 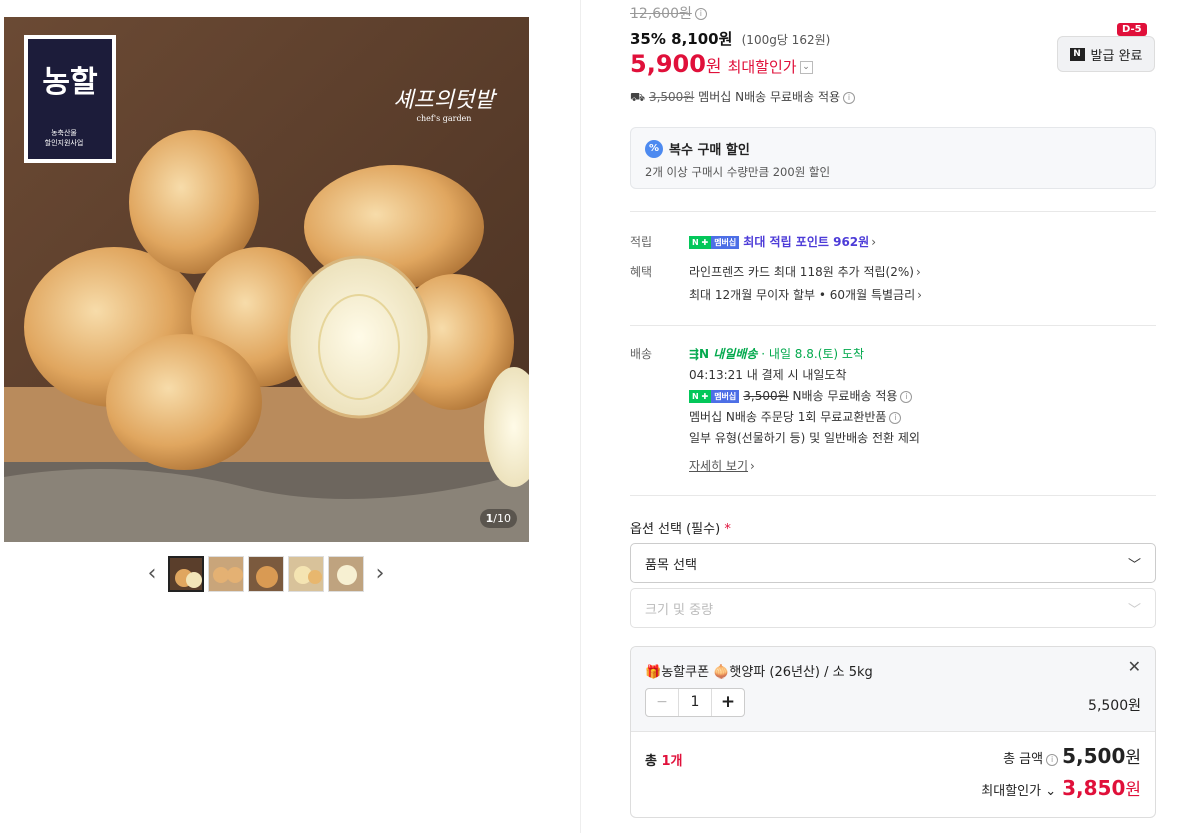 What do you see at coordinates (768, 375) in the screenshot?
I see `countdown-line: 04:13:21 내 결제 시 내일도착` at bounding box center [768, 375].